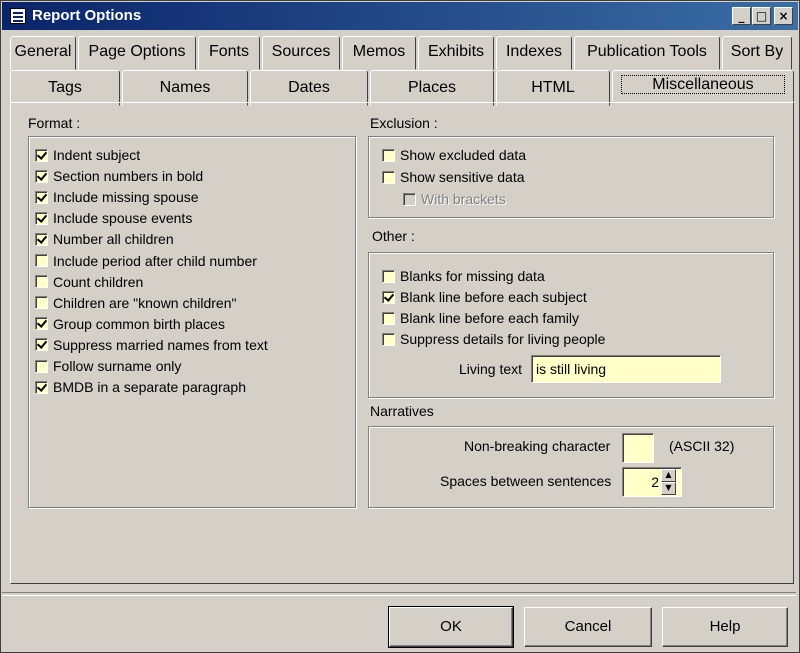  What do you see at coordinates (128, 176) in the screenshot?
I see `checkbox-label: Section numbers in bold` at bounding box center [128, 176].